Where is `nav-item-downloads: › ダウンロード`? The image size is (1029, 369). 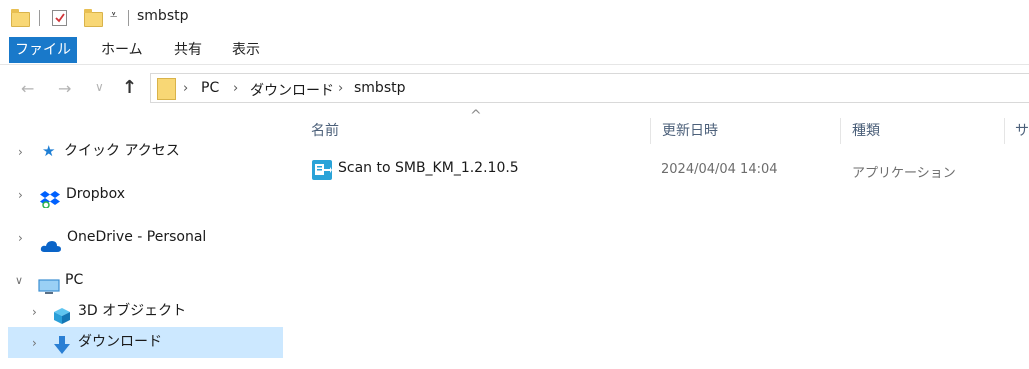
nav-item-downloads: › ダウンロード is located at coordinates (140, 342).